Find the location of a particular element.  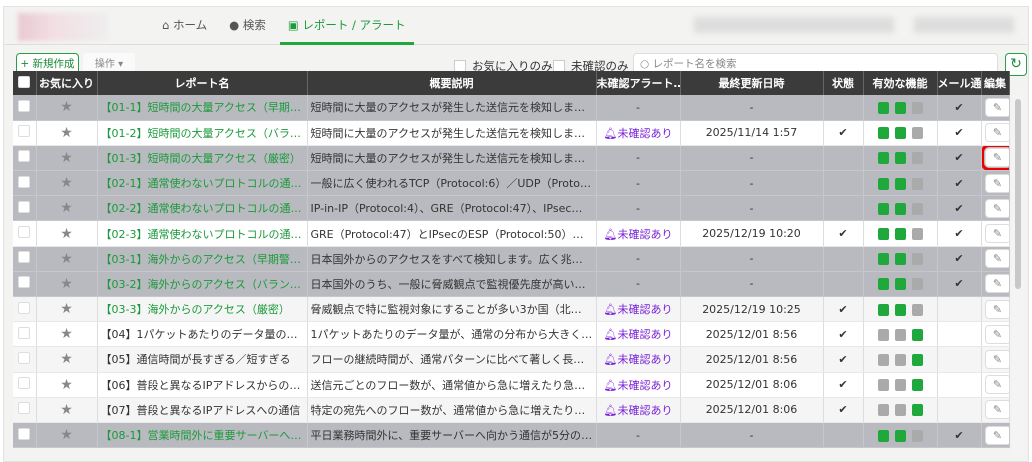

report-name: 【04】1パケットあたりのデータ量の異常 is located at coordinates (202, 334).